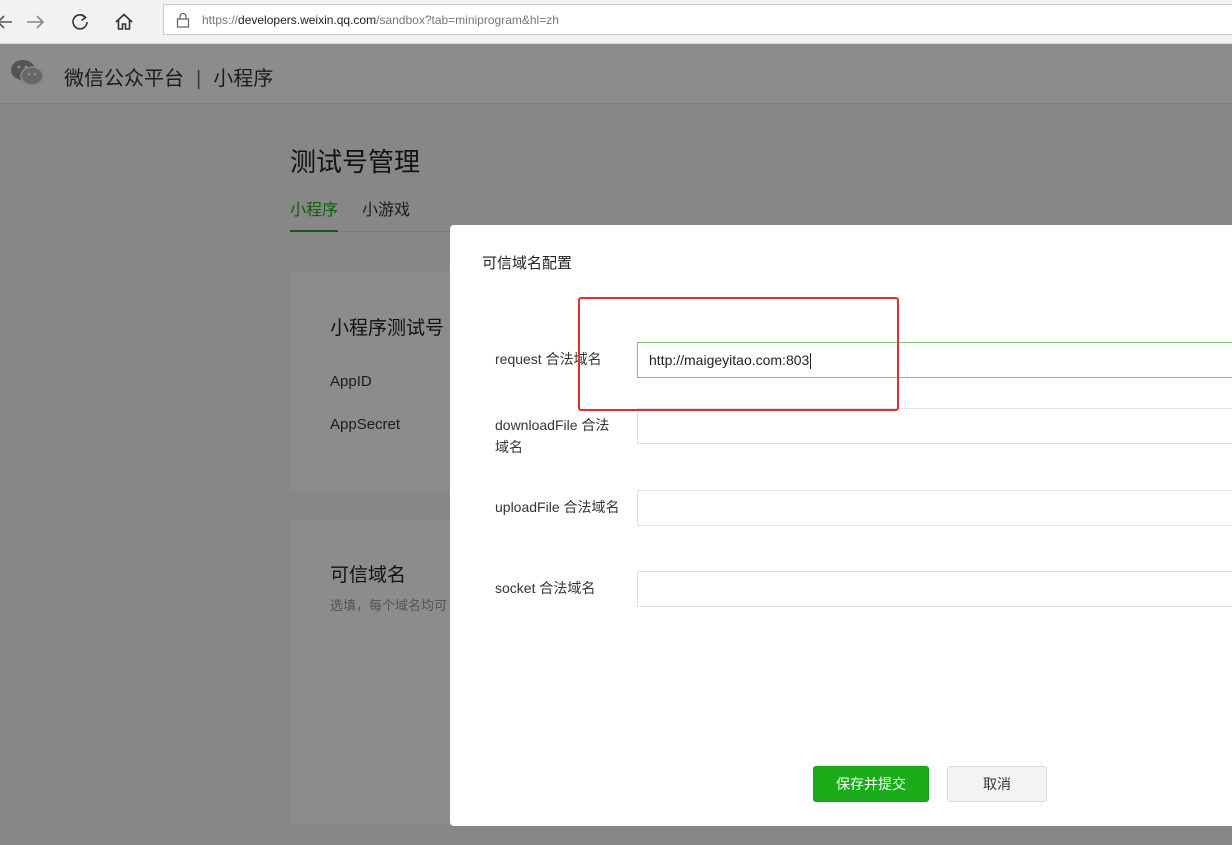  Describe the element at coordinates (36, 22) in the screenshot. I see `forward-icon` at that location.